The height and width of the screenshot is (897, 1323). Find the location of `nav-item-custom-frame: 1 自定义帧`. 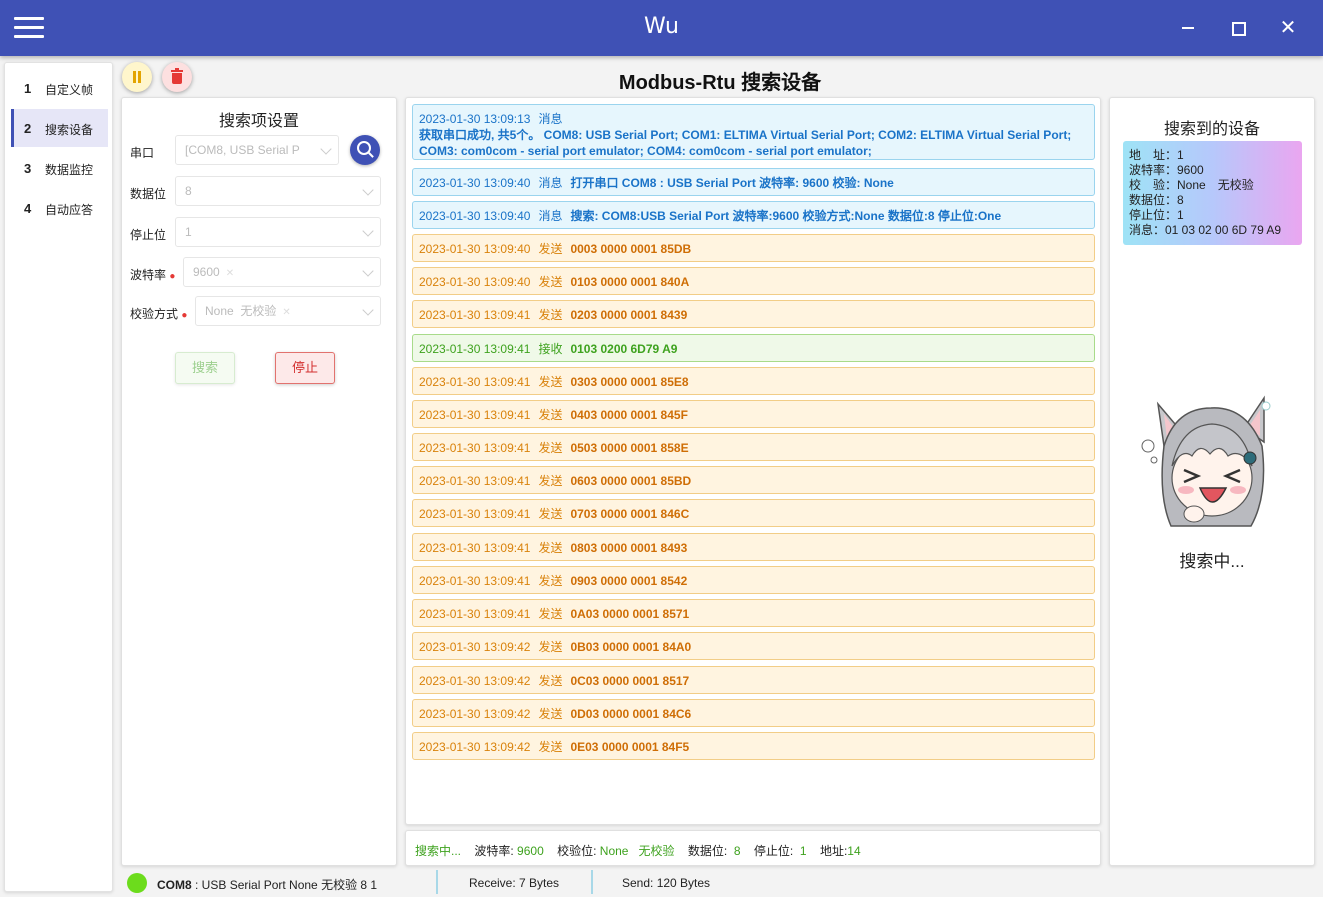

nav-item-custom-frame: 1 自定义帧 is located at coordinates (59, 88).